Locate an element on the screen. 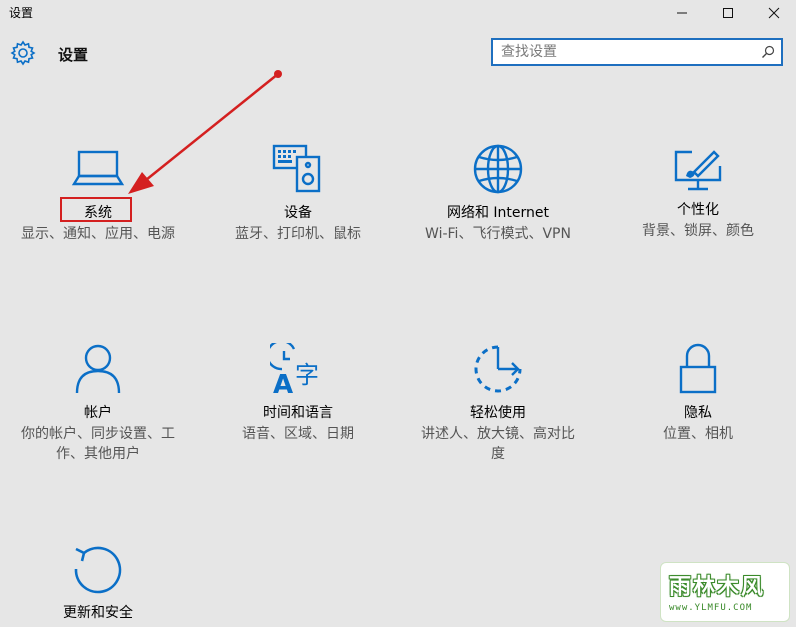 Image resolution: width=796 pixels, height=627 pixels. ease-of-access-icon is located at coordinates (498, 369).